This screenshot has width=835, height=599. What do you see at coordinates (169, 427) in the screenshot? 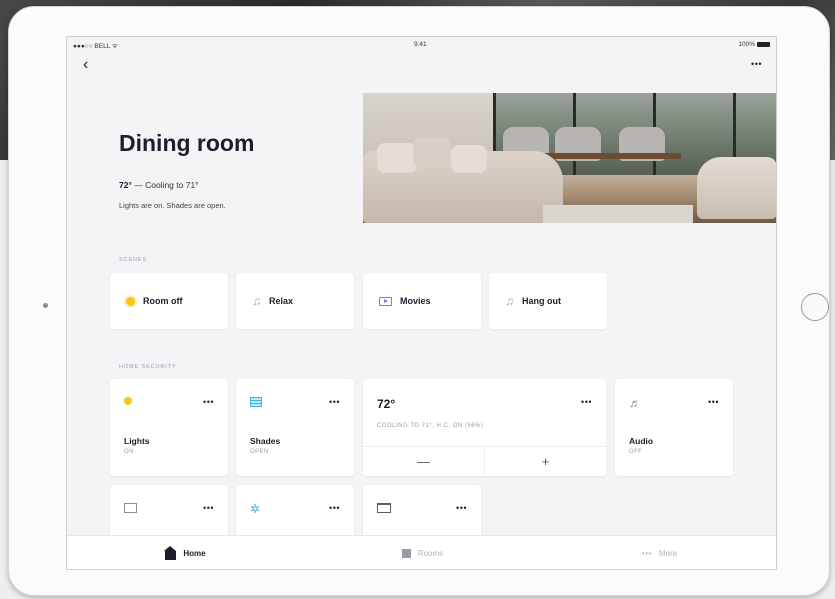
I see `device-card-lights: ••• Lights ON` at bounding box center [169, 427].